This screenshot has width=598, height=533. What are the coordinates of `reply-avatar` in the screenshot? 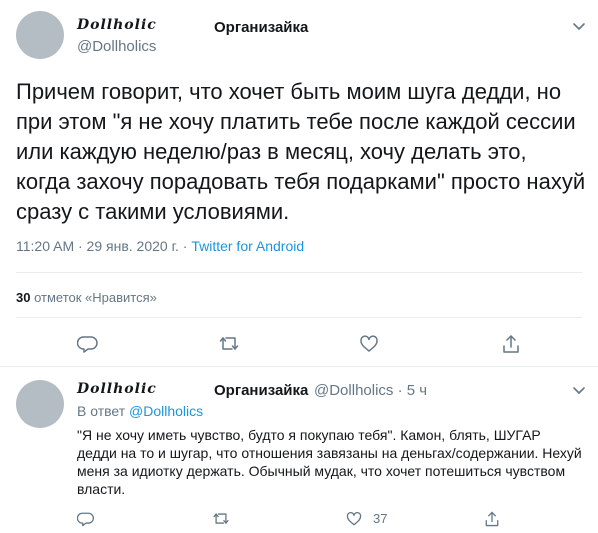 It's located at (40, 404).